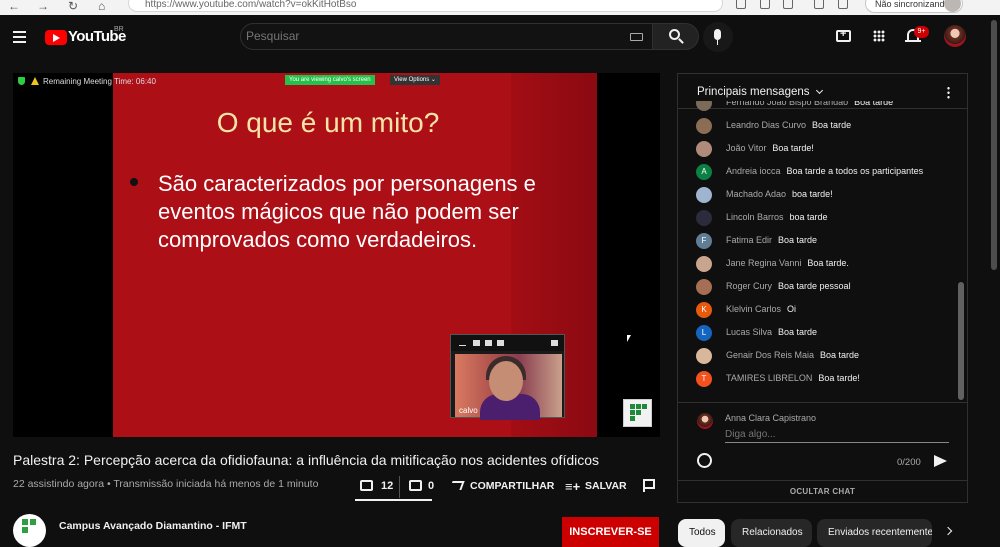 Image resolution: width=1000 pixels, height=547 pixels. What do you see at coordinates (855, 171) in the screenshot?
I see `chat-message-text: Boa tarde a todos os participantes` at bounding box center [855, 171].